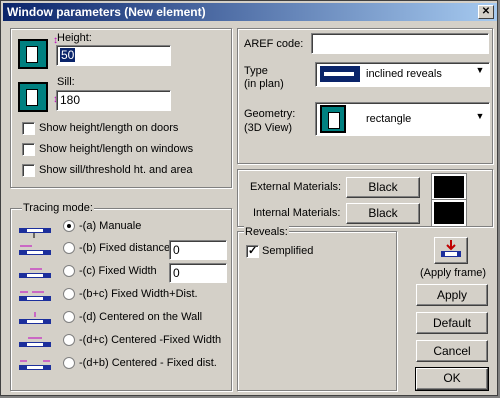 Image resolution: width=500 pixels, height=398 pixels. What do you see at coordinates (126, 248) in the screenshot?
I see `tracing-option-b-label: -(b) Fixed distance:` at bounding box center [126, 248].